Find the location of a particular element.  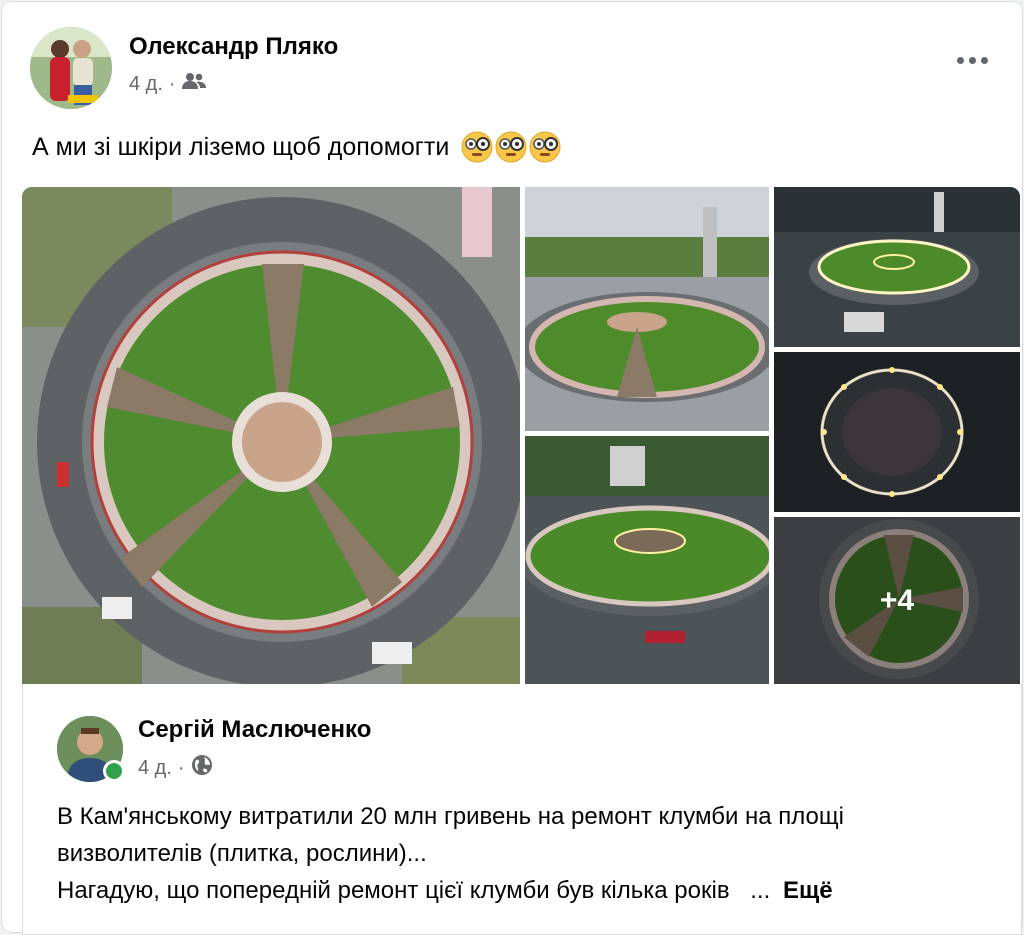

post-text-content: А ми зі шкіри ліземо щоб допомогти is located at coordinates (241, 146).